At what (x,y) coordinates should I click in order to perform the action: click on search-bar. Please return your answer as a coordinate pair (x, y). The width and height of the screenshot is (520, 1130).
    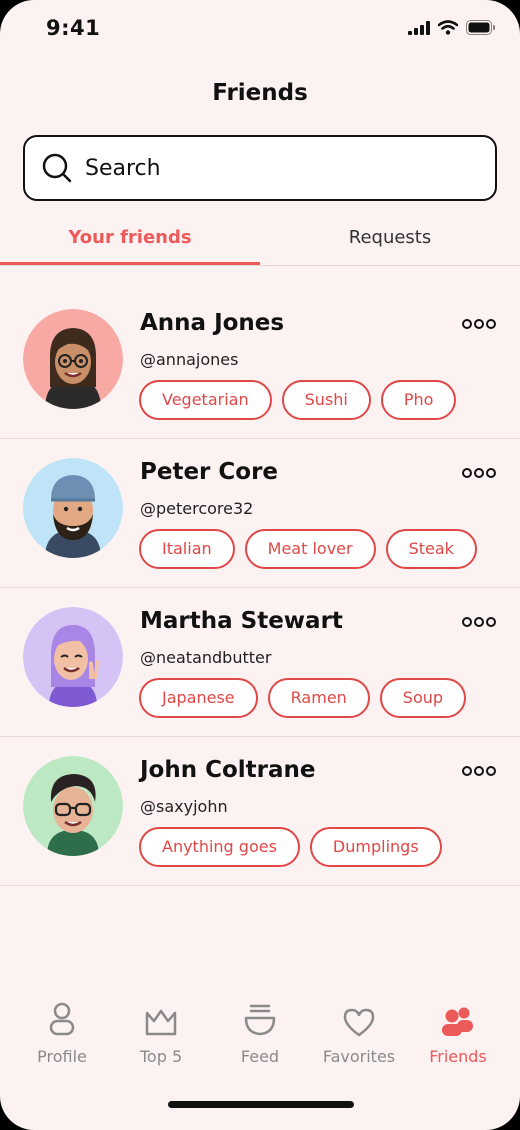
    Looking at the image, I should click on (260, 168).